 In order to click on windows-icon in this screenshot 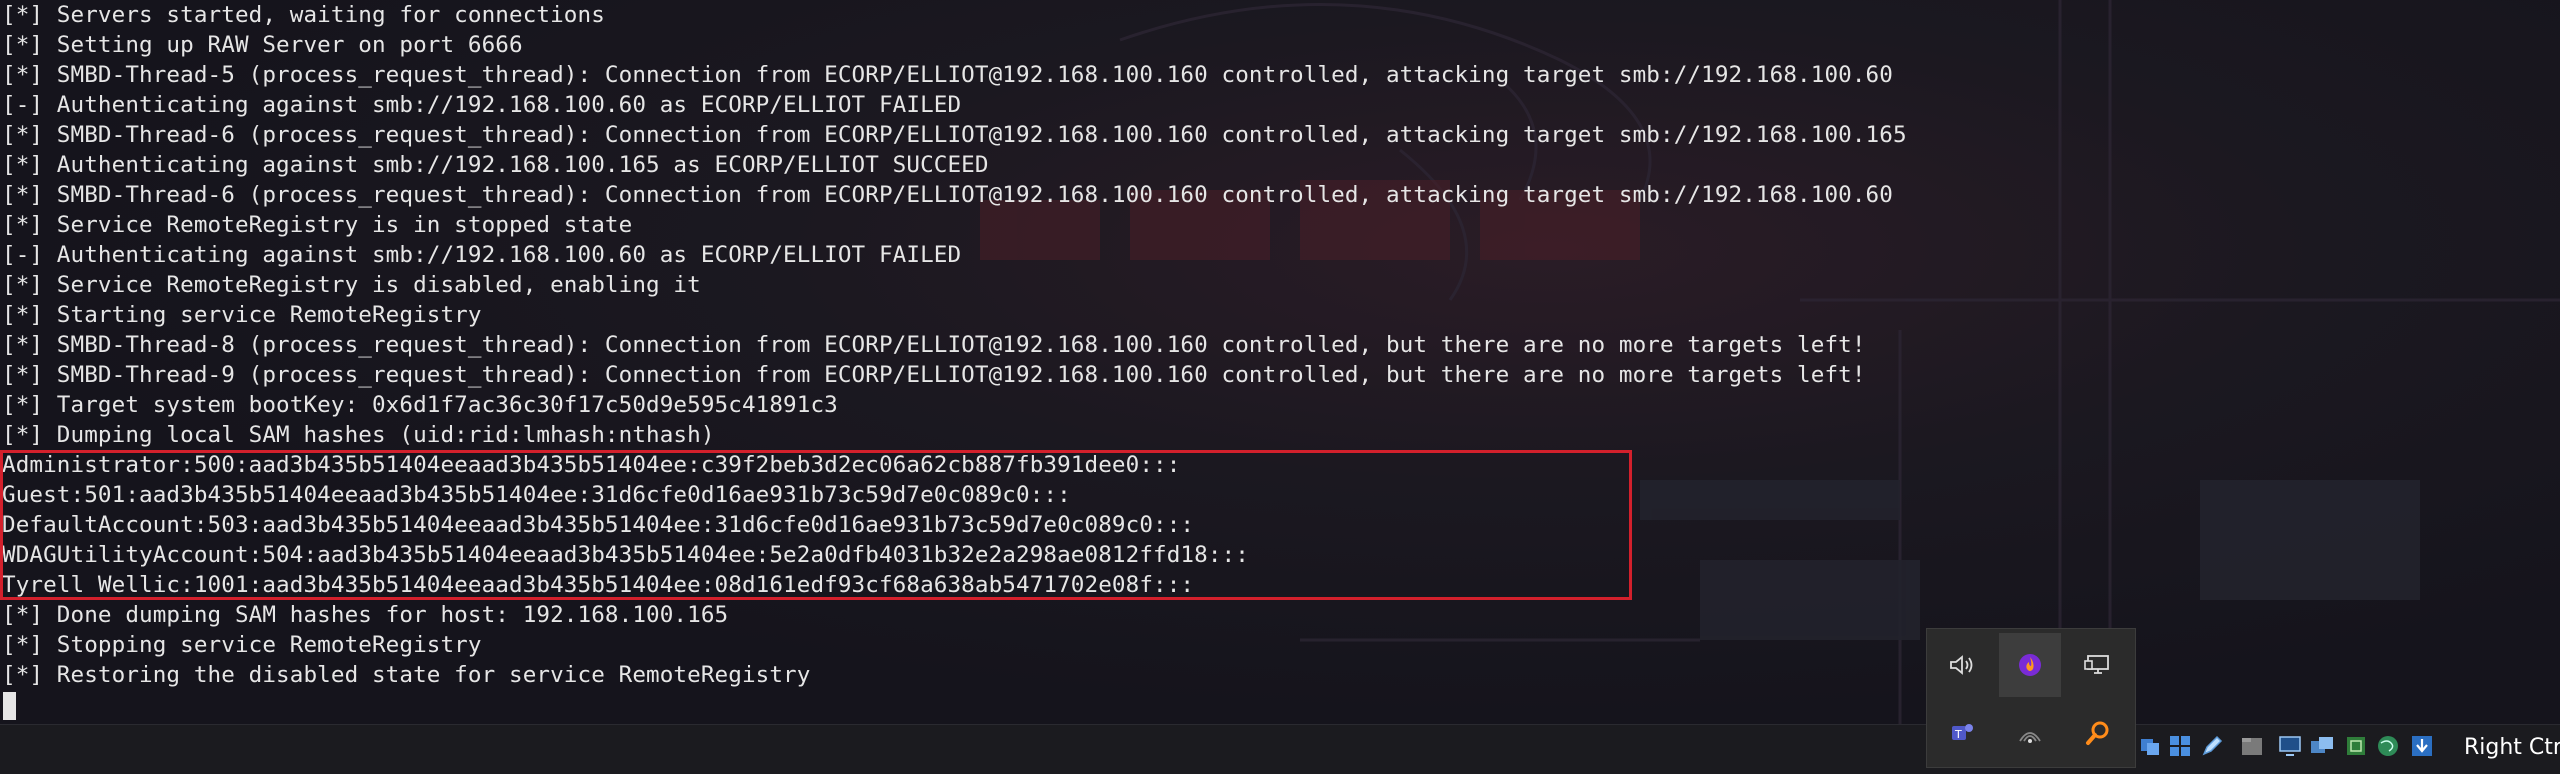, I will do `click(2180, 746)`.